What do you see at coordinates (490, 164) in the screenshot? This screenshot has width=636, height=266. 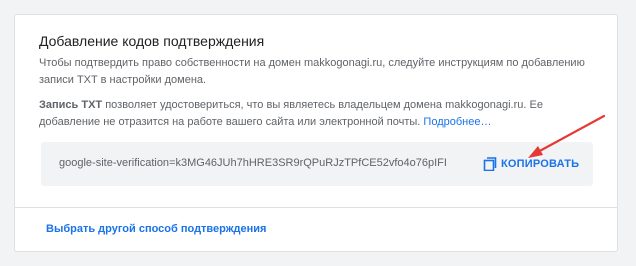 I see `copy-icon` at bounding box center [490, 164].